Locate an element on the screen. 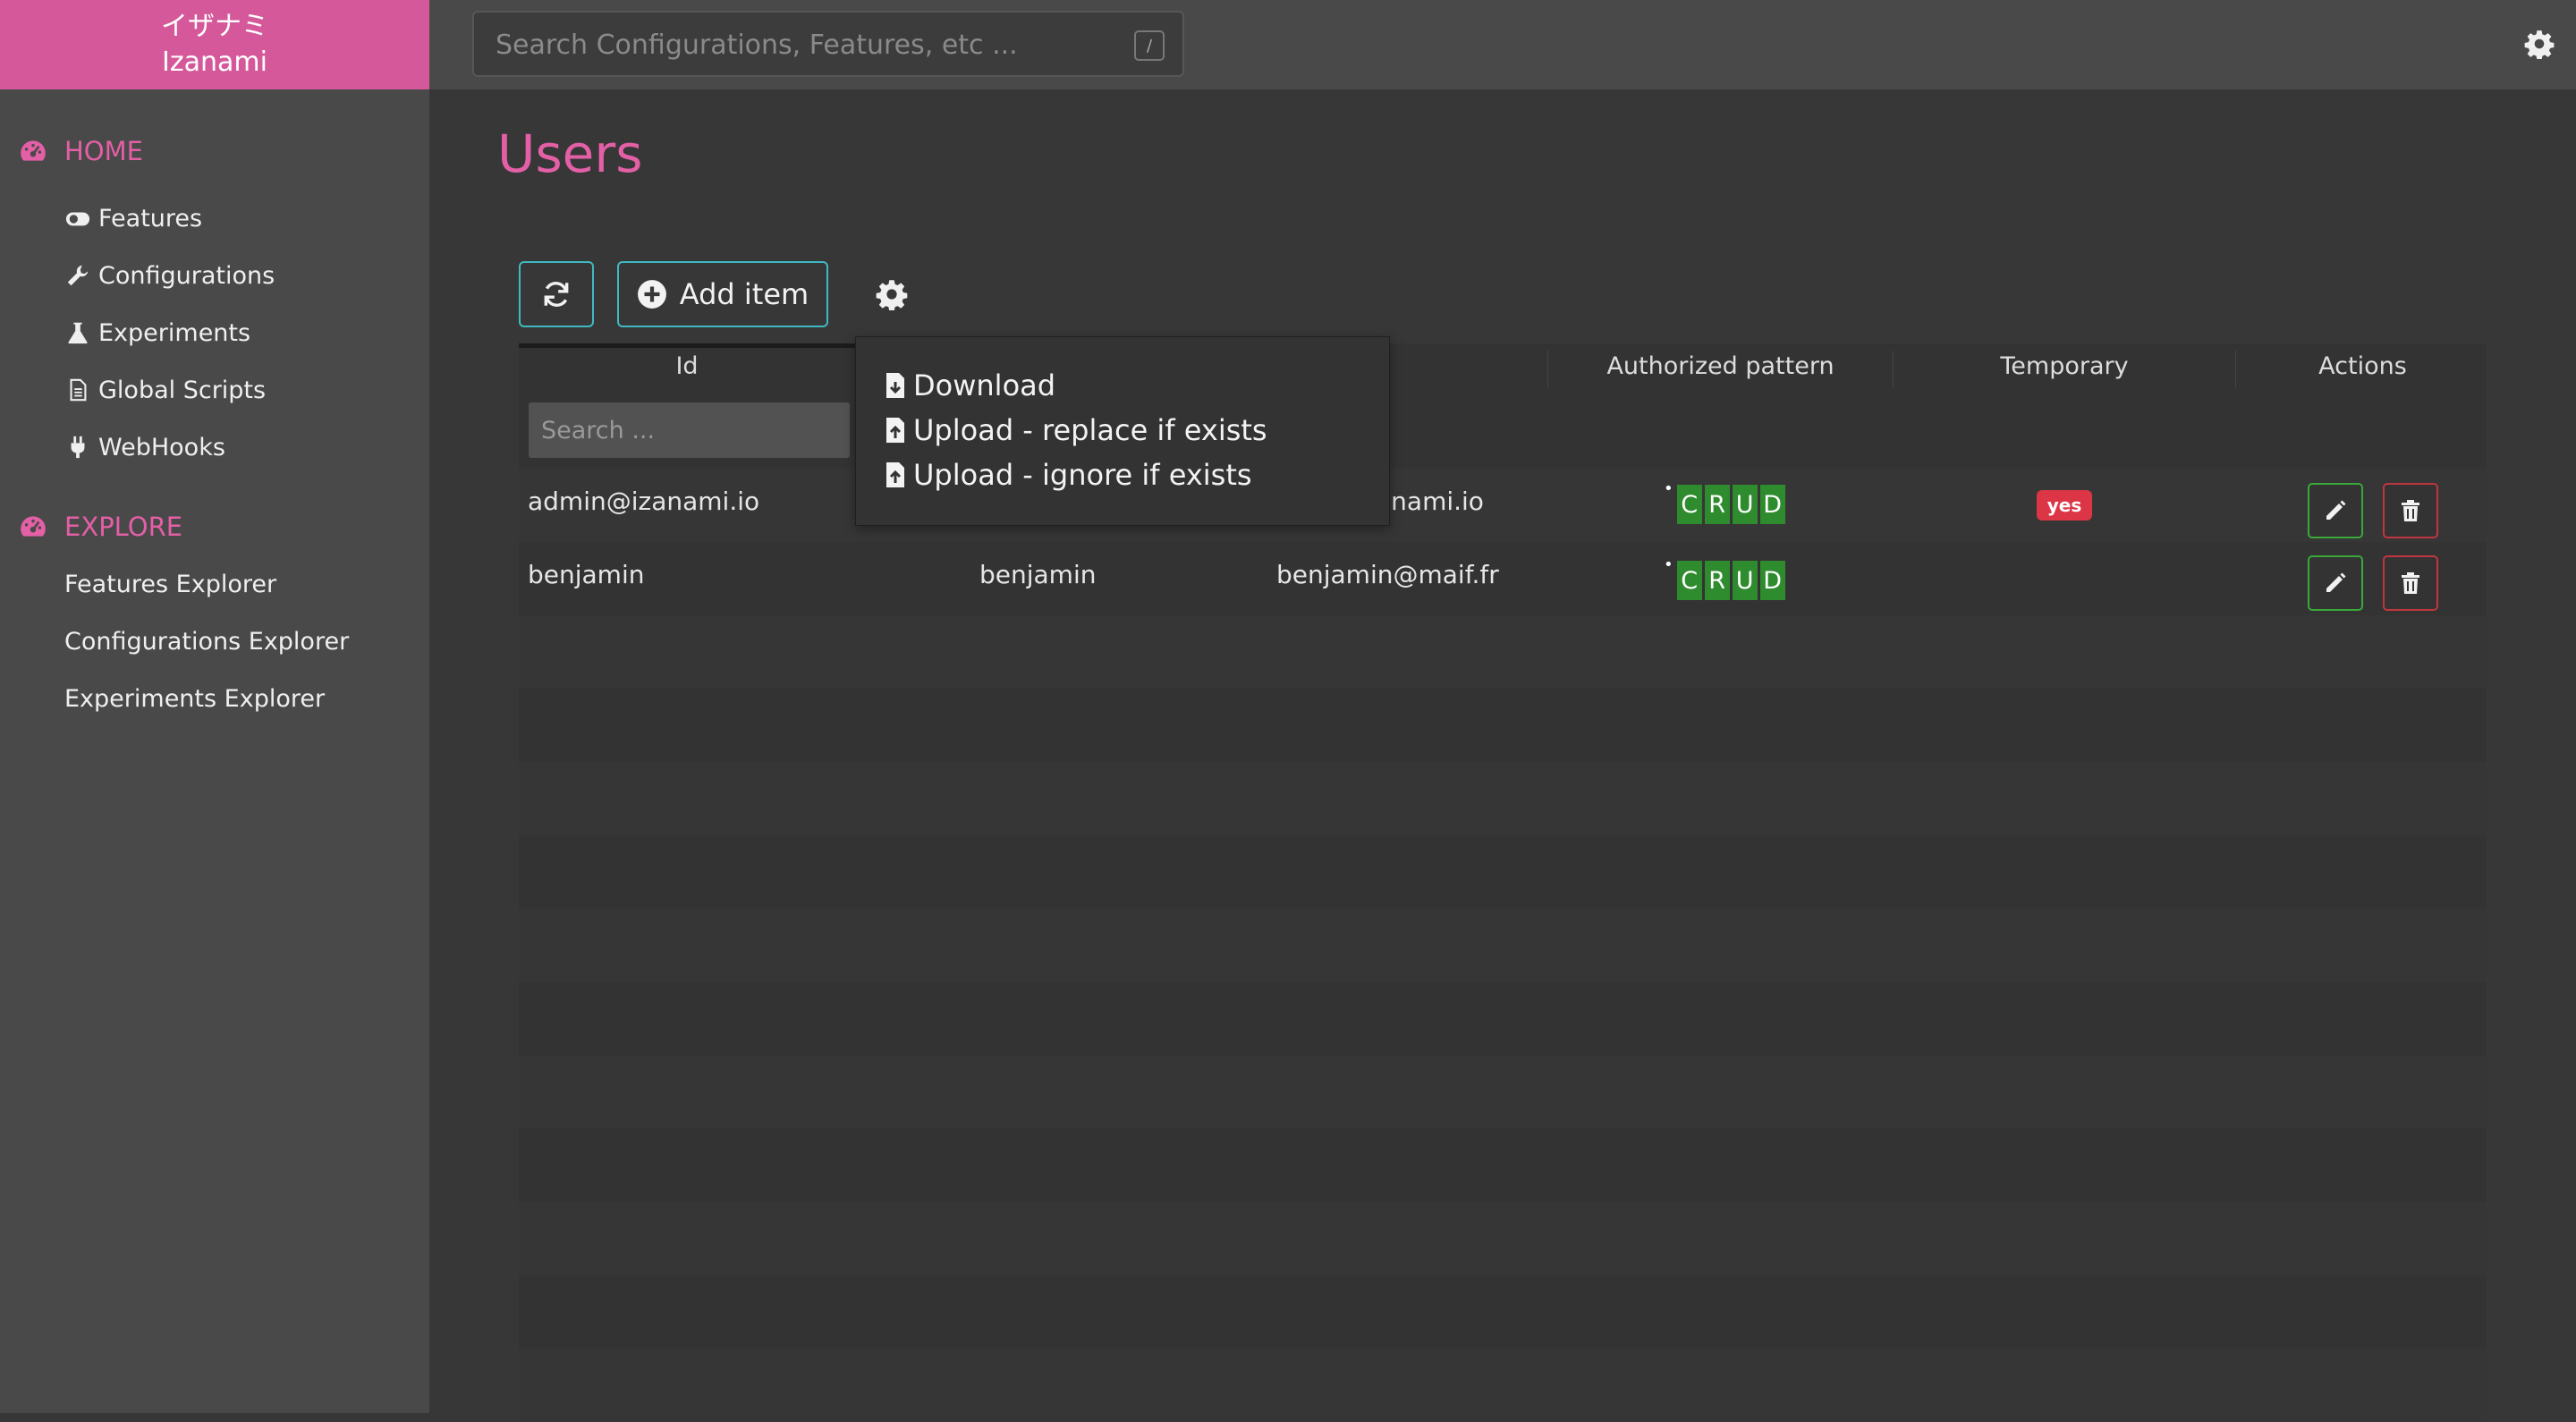 This screenshot has width=2576, height=1422. column-header-authorized-pattern: Authorized pattern is located at coordinates (1720, 368).